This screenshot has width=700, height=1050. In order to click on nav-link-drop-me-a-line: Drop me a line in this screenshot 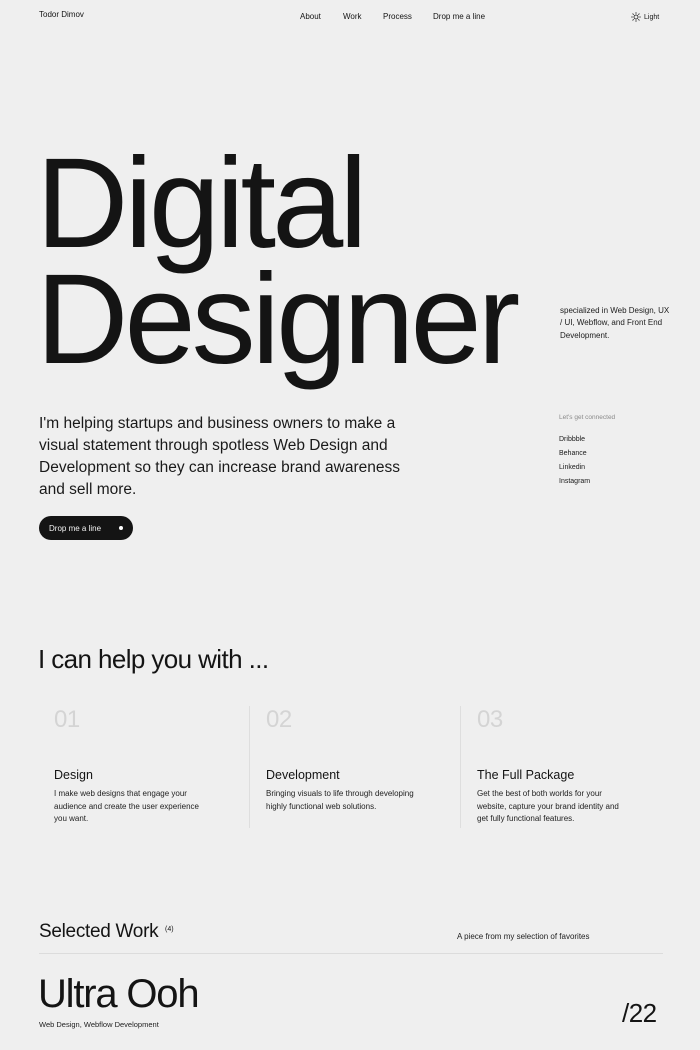, I will do `click(459, 16)`.